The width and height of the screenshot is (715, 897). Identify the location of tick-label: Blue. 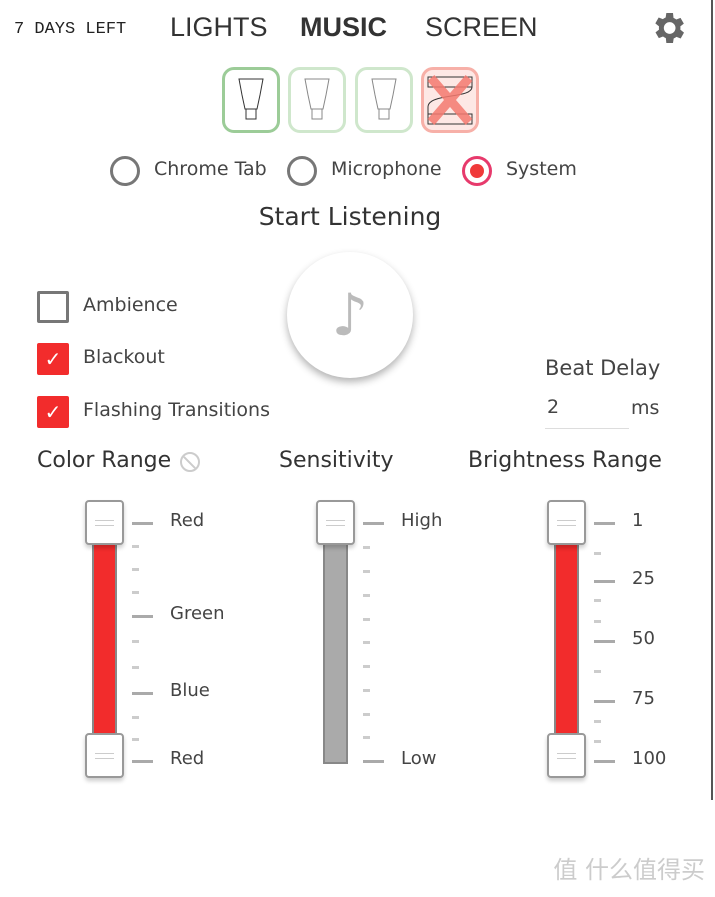
(190, 690).